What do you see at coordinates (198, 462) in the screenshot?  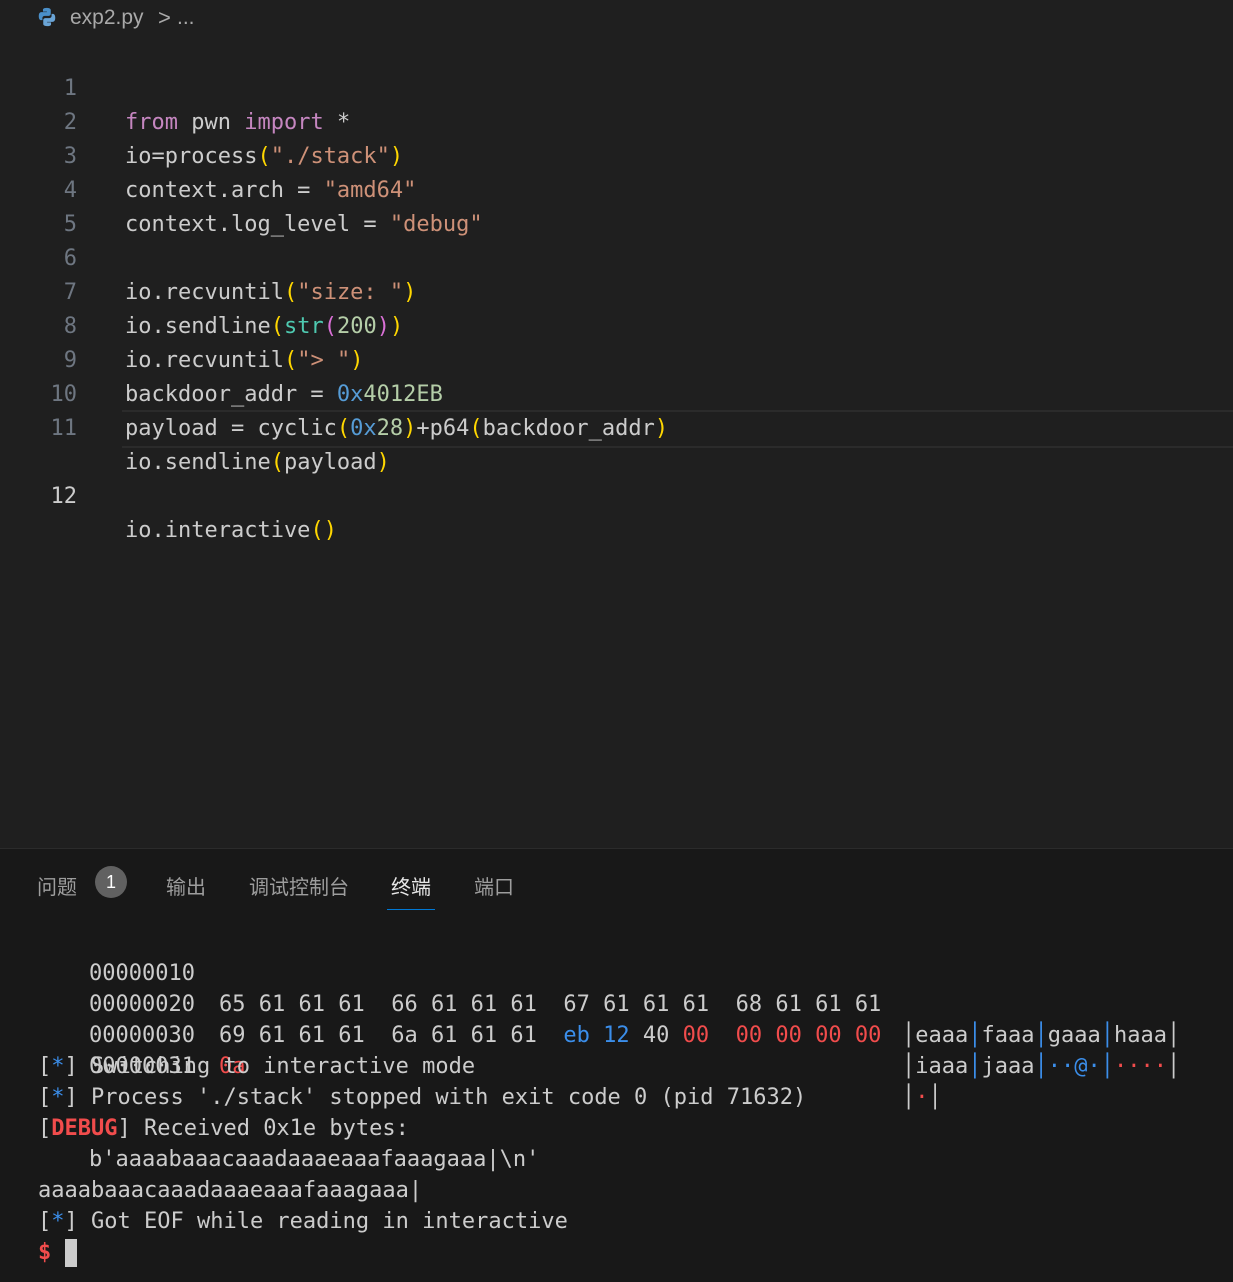 I see `code-token: io.sendline` at bounding box center [198, 462].